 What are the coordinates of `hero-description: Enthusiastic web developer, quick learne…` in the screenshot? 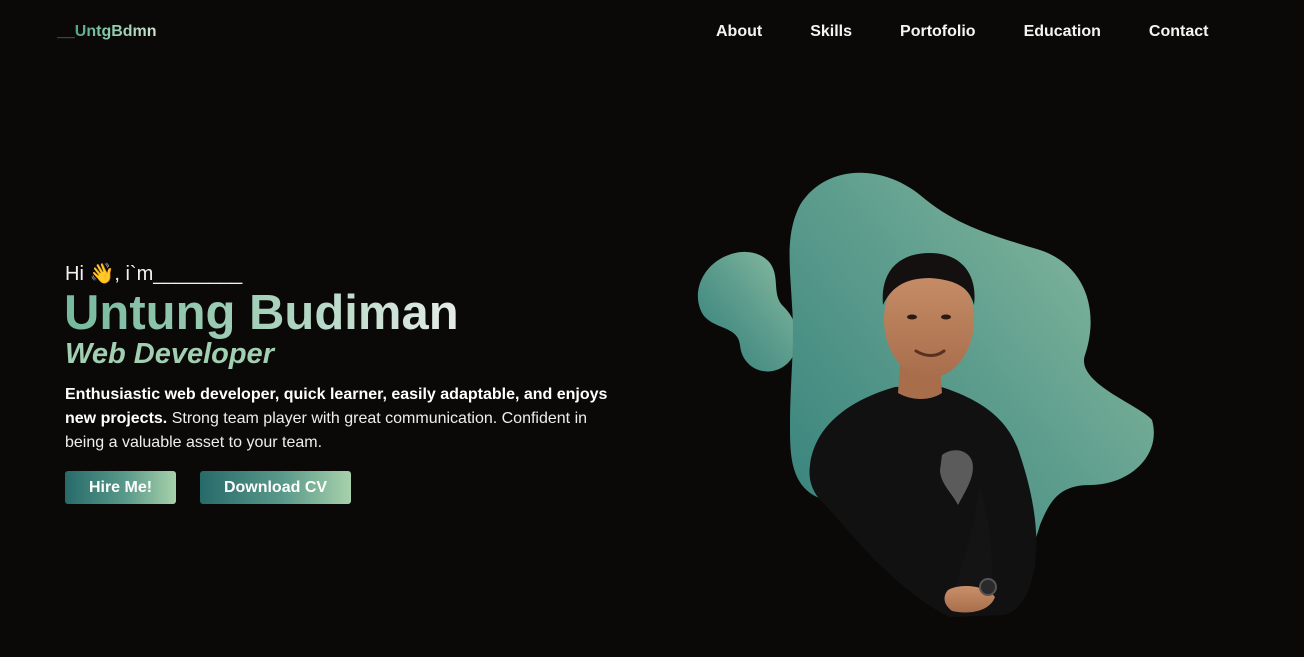 It's located at (345, 419).